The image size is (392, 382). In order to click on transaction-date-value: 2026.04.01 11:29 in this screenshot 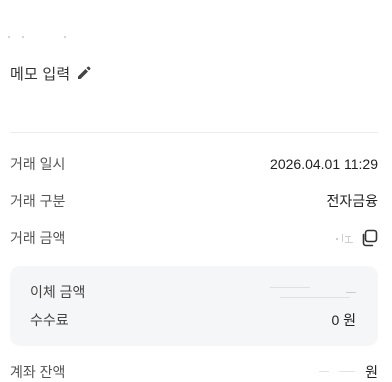, I will do `click(324, 164)`.